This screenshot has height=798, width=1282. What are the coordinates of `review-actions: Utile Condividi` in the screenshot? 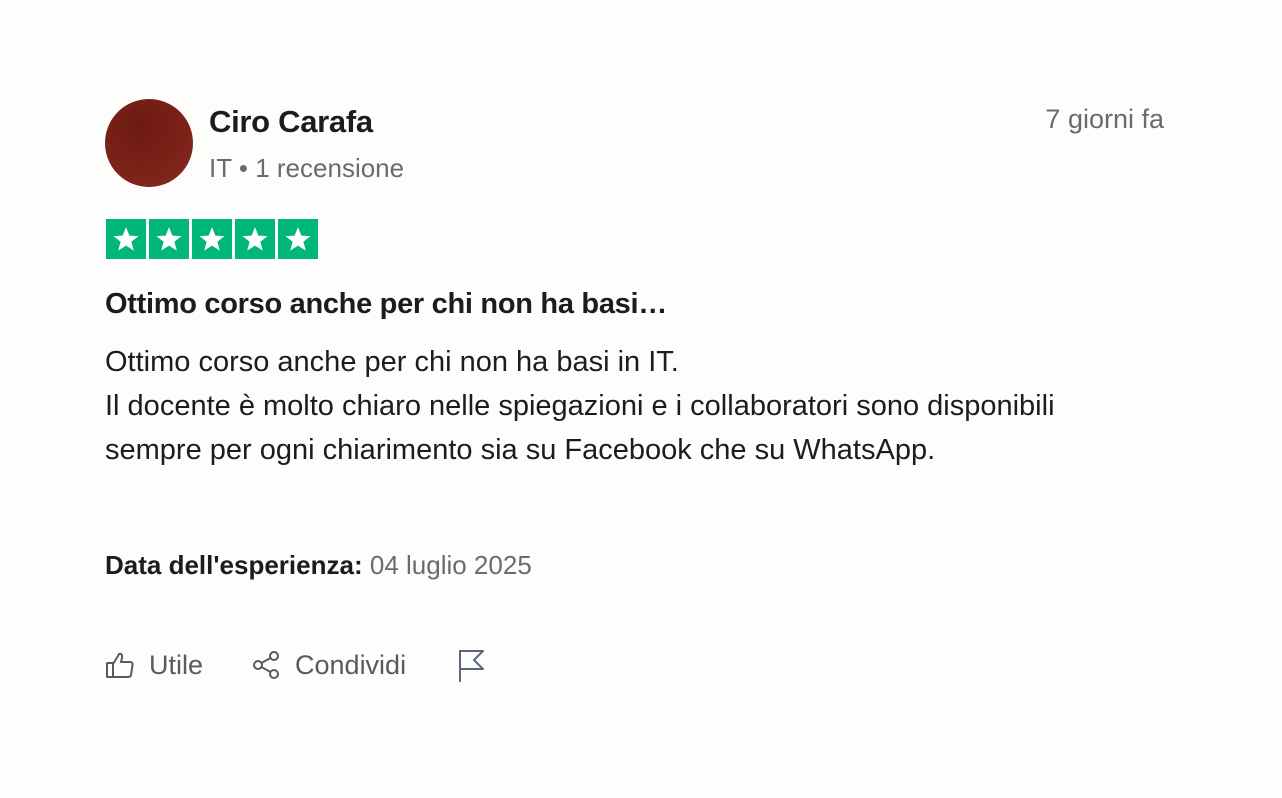 It's located at (295, 665).